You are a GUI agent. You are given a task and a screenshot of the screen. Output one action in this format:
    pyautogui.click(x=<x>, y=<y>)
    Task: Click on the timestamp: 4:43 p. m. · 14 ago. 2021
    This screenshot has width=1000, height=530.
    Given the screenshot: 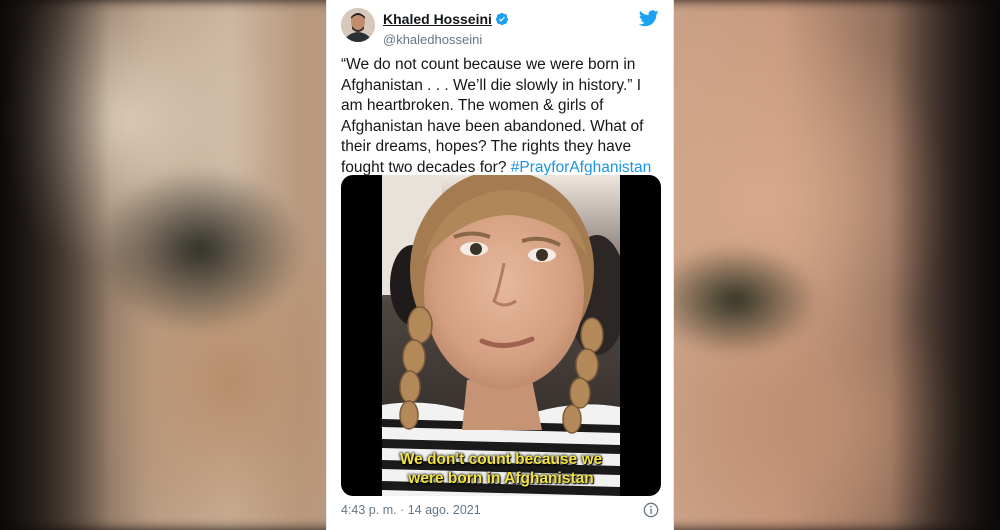 What is the action you would take?
    pyautogui.click(x=411, y=510)
    